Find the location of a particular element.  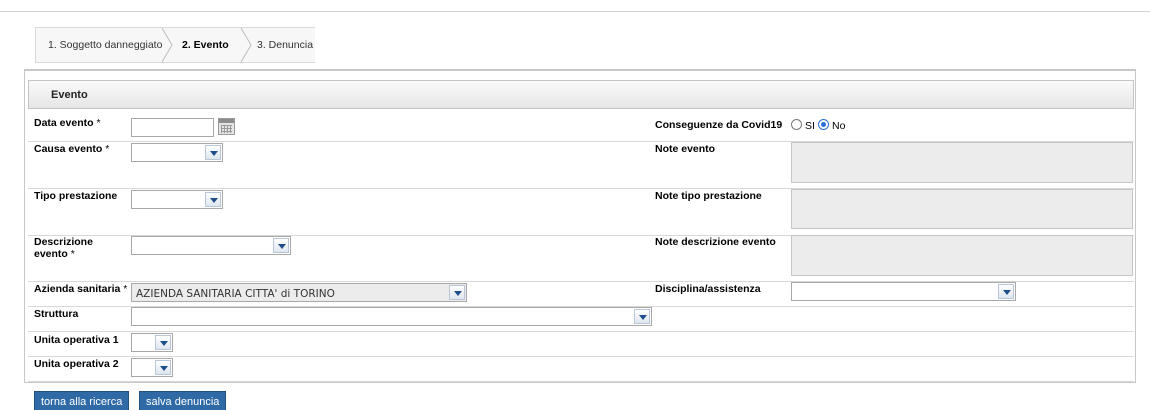

covid-no-radio is located at coordinates (823, 124).